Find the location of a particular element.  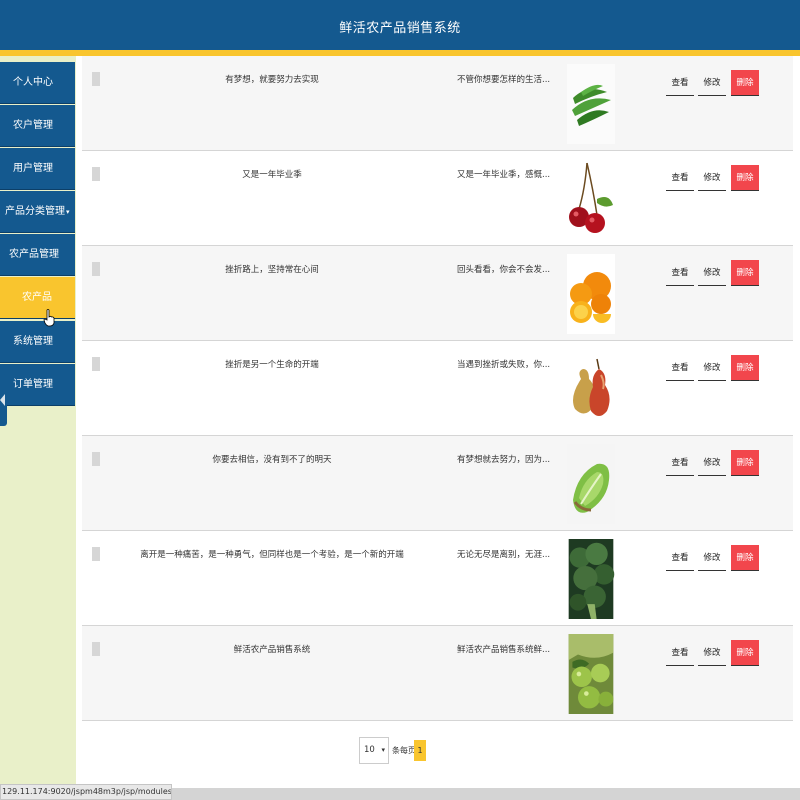

hand-cursor-icon is located at coordinates (49, 318).